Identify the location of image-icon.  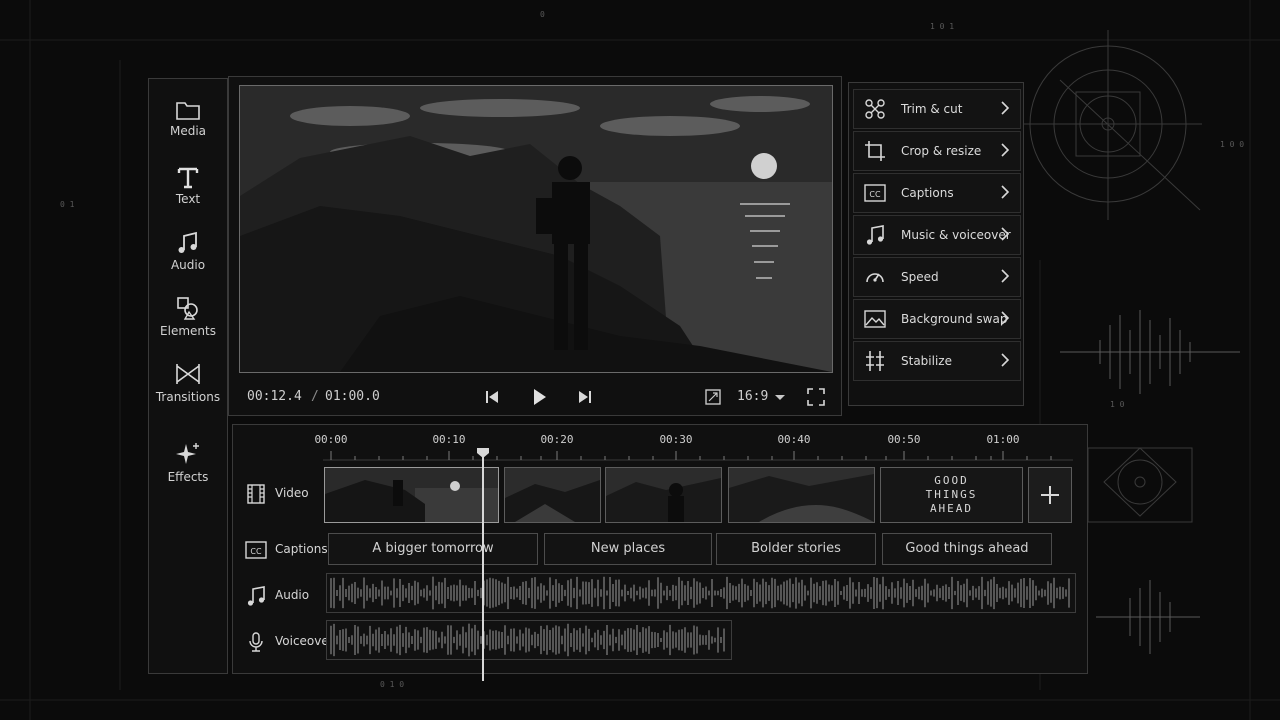
(875, 319).